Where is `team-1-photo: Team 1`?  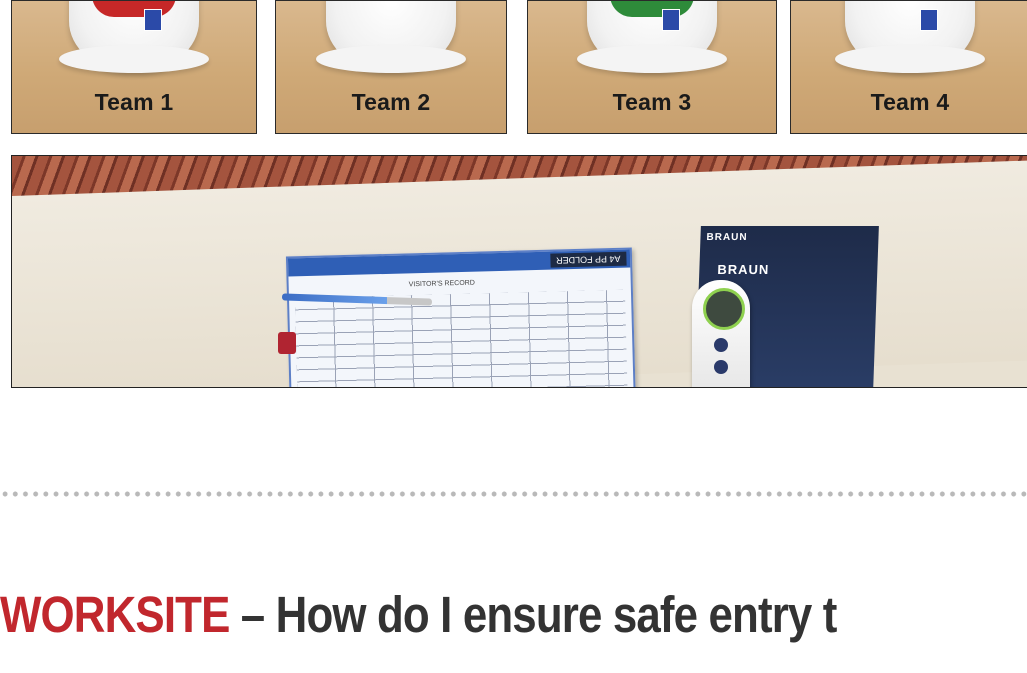
team-1-photo: Team 1 is located at coordinates (134, 67).